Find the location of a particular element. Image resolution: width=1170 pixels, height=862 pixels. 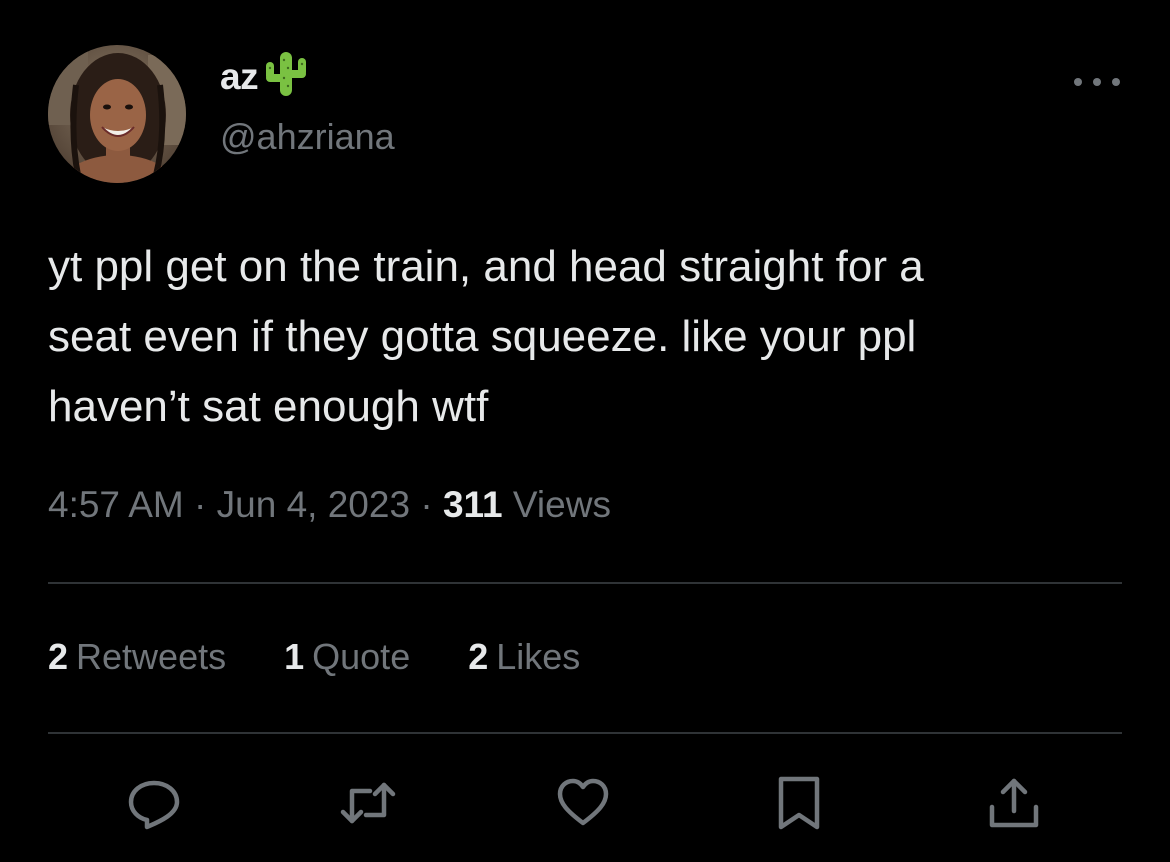

tweet-date: Jun 4, 2023 is located at coordinates (313, 504).